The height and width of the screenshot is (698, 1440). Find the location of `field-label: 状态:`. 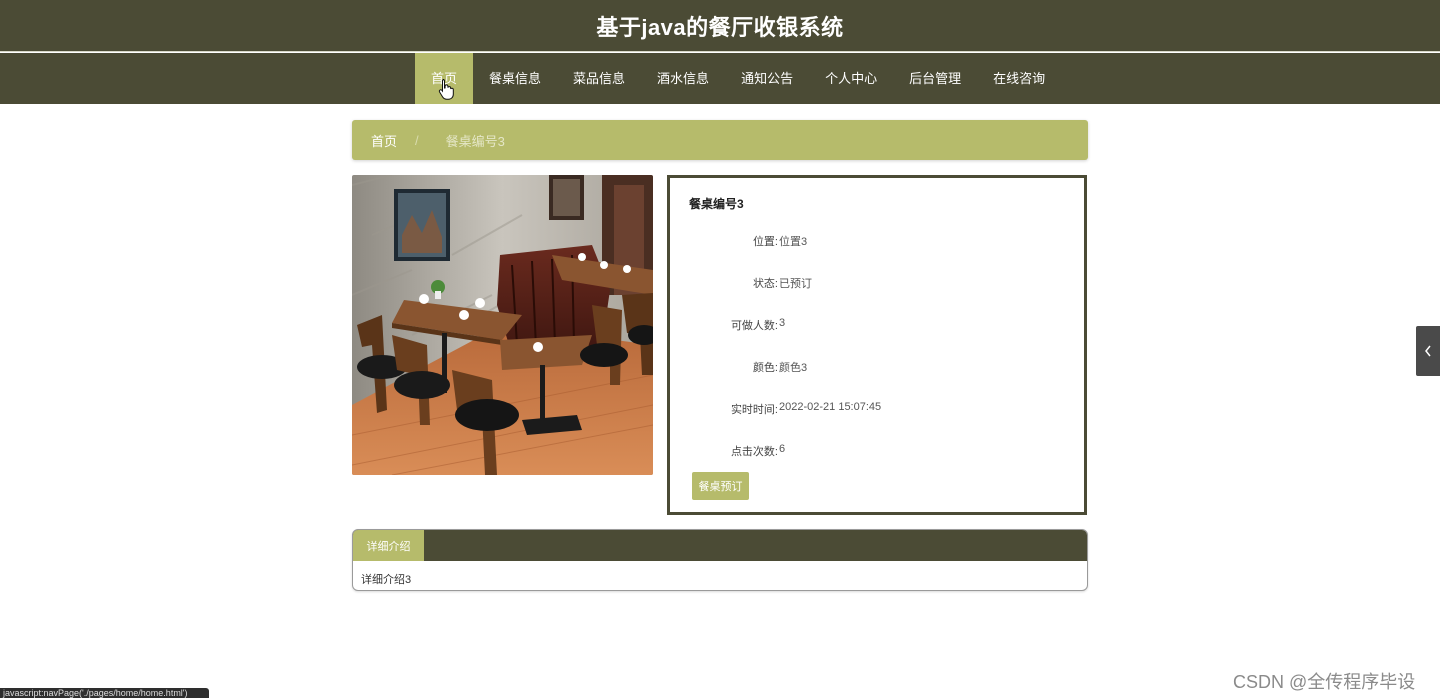

field-label: 状态: is located at coordinates (765, 284).